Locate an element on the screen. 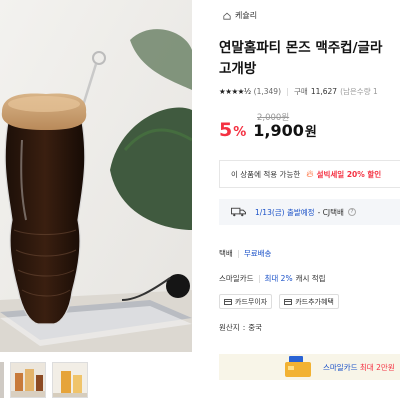 This screenshot has height=400, width=400. card-benefit-chips: 카드무이자 카드추가혜택 is located at coordinates (279, 301).